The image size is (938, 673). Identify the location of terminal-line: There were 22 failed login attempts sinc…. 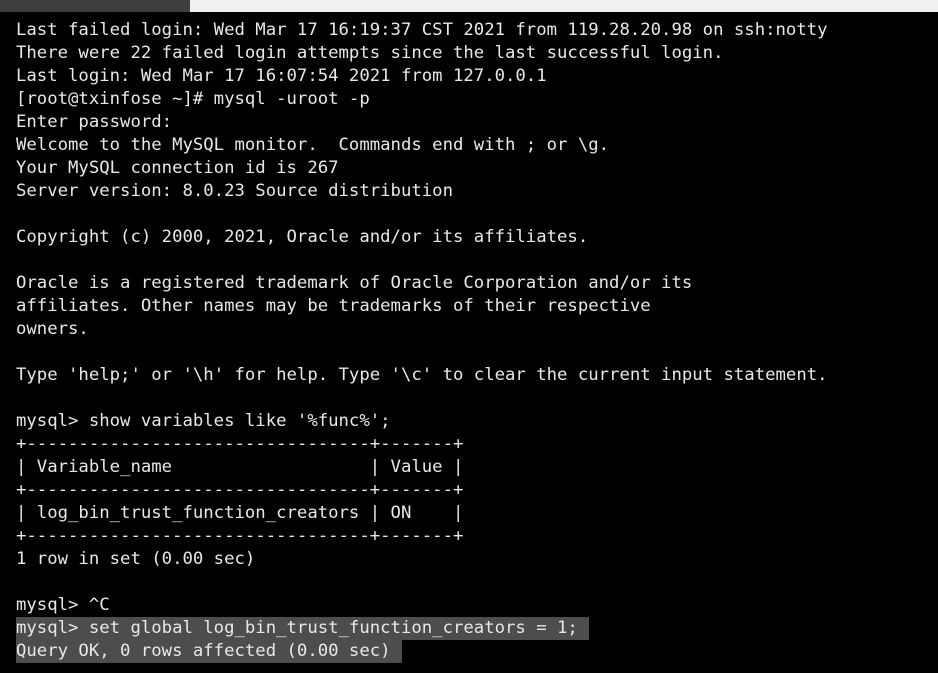
(370, 53).